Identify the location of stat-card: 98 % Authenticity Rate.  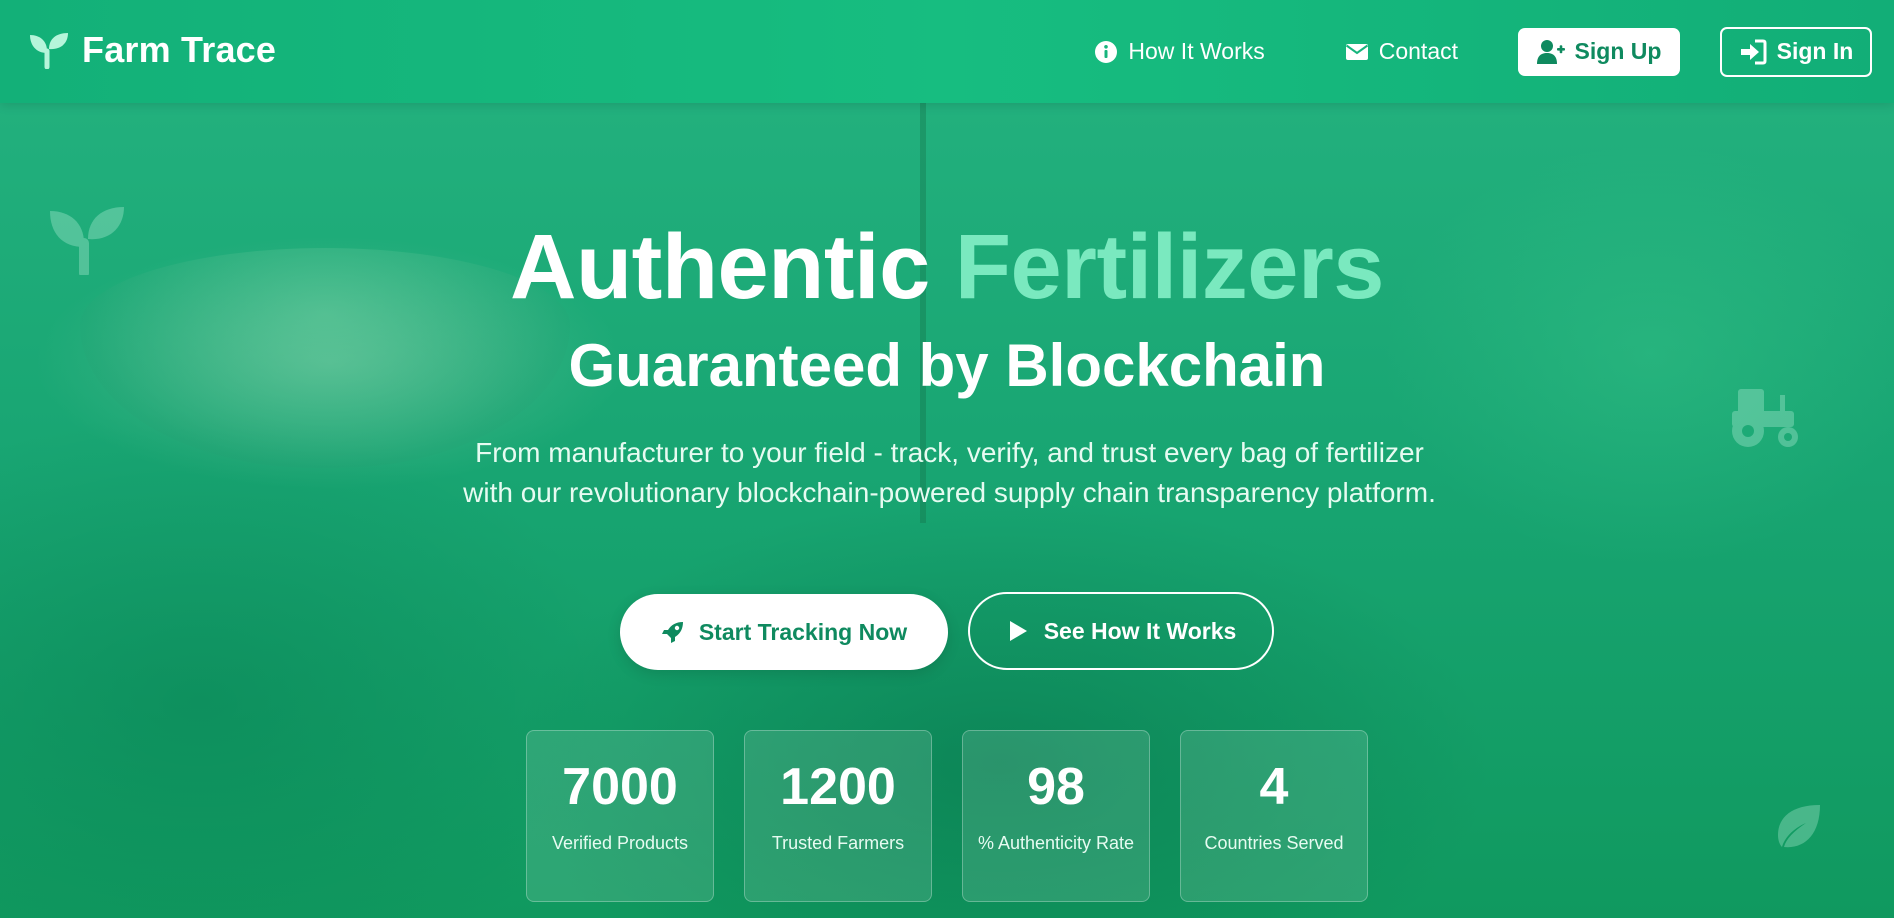
(1056, 816).